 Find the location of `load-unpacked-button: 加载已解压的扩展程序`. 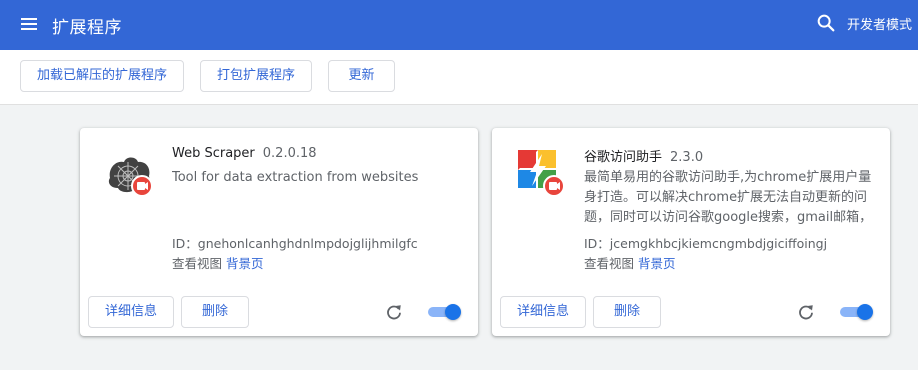

load-unpacked-button: 加载已解压的扩展程序 is located at coordinates (102, 76).